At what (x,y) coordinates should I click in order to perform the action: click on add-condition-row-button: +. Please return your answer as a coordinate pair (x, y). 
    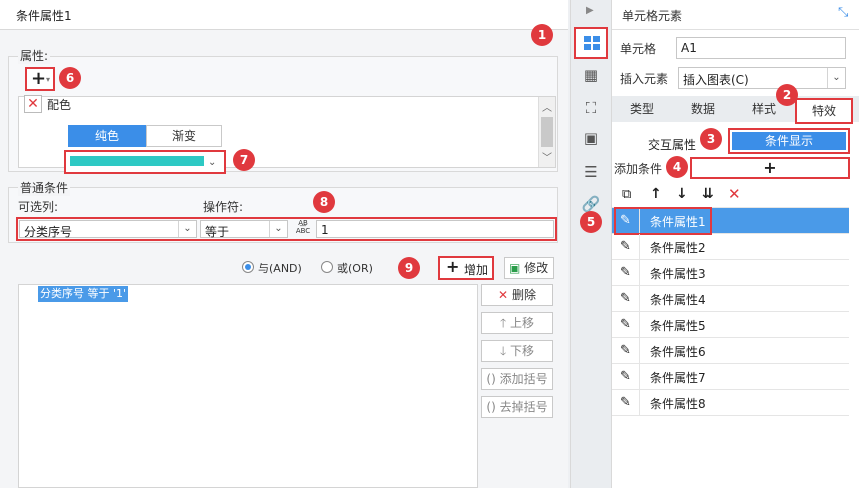
    Looking at the image, I should click on (770, 168).